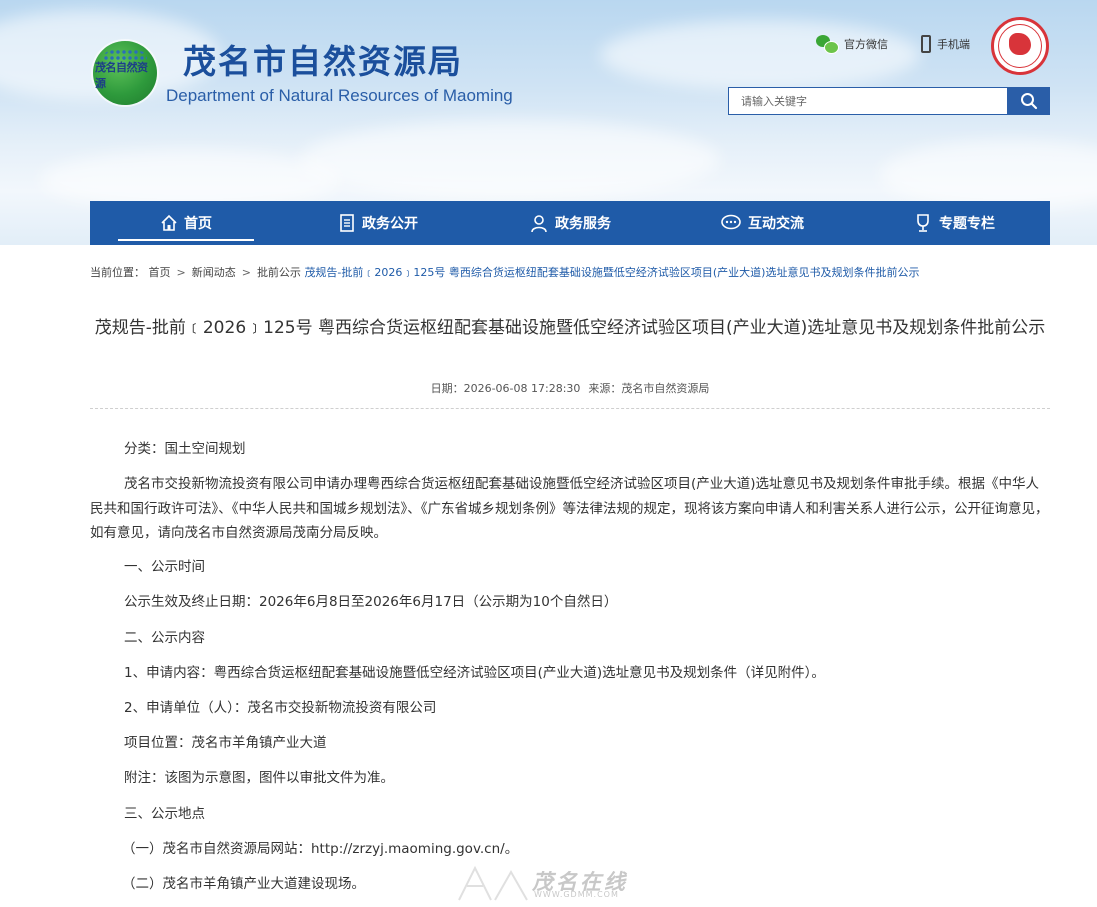 This screenshot has height=907, width=1097. I want to click on nav-interaction: 互动交流, so click(762, 223).